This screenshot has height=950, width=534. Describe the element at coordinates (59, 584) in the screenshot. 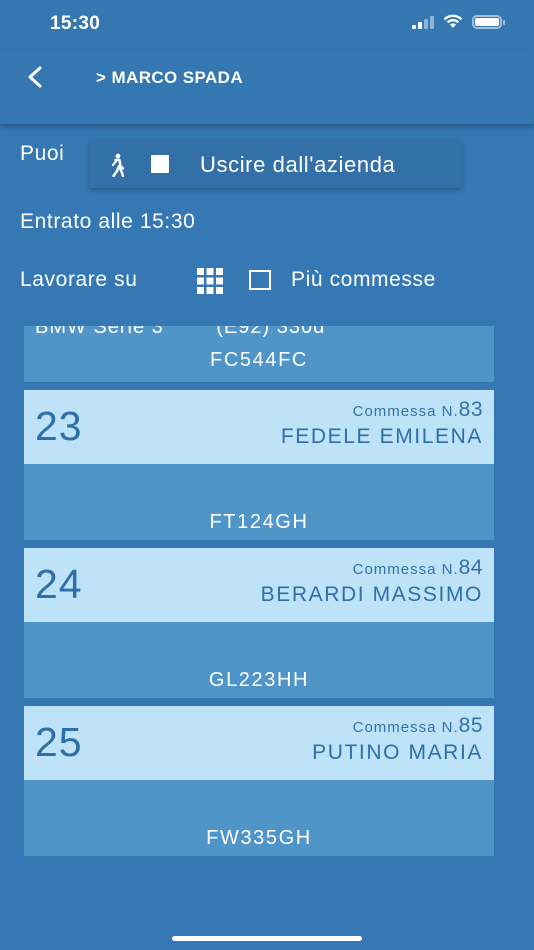

I see `order-index: 24` at that location.